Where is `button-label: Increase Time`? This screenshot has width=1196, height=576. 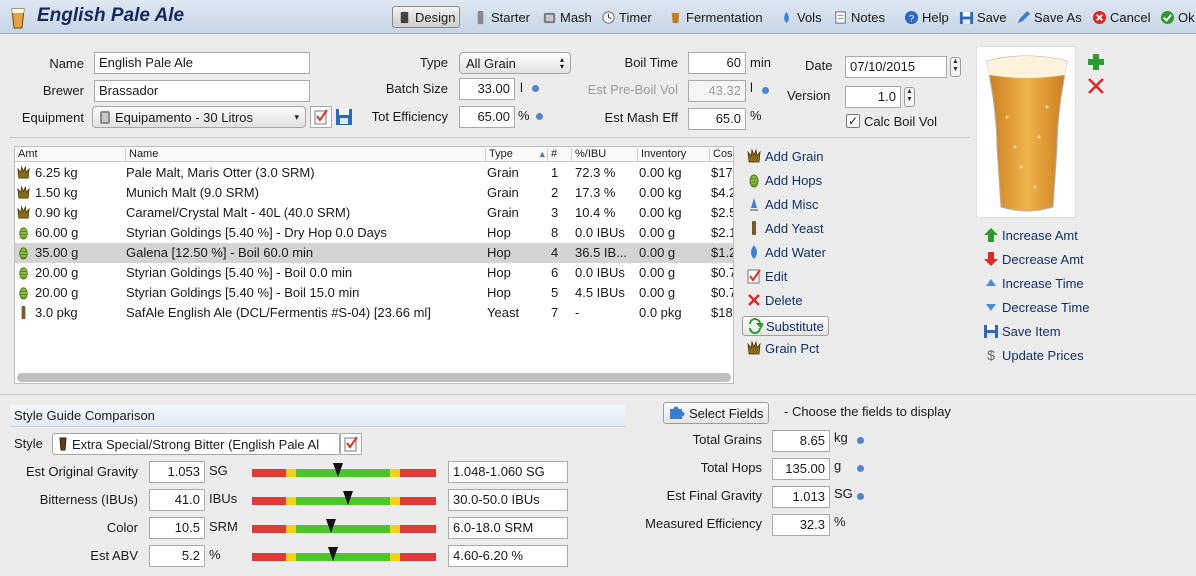
button-label: Increase Time is located at coordinates (1043, 283).